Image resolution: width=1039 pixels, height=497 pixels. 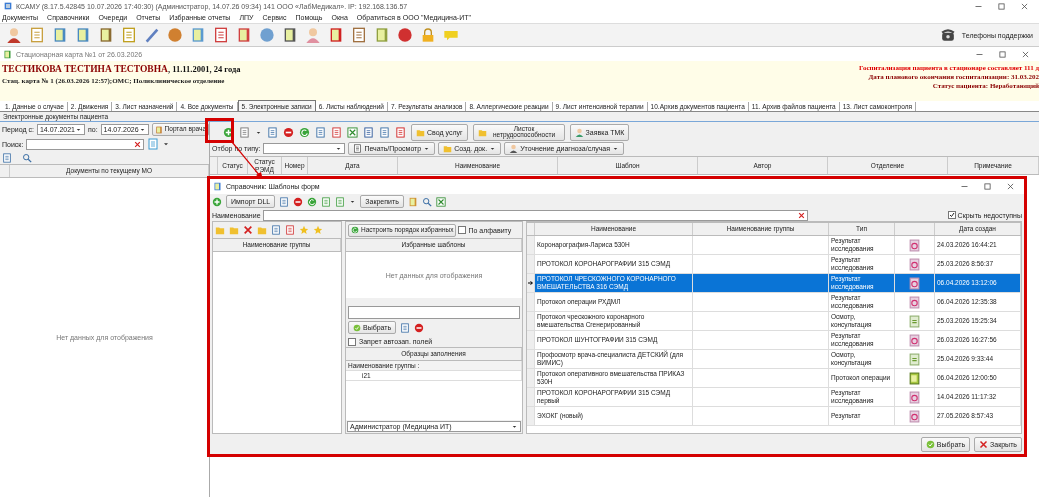 I want to click on highlight-frame, so click(x=219, y=130).